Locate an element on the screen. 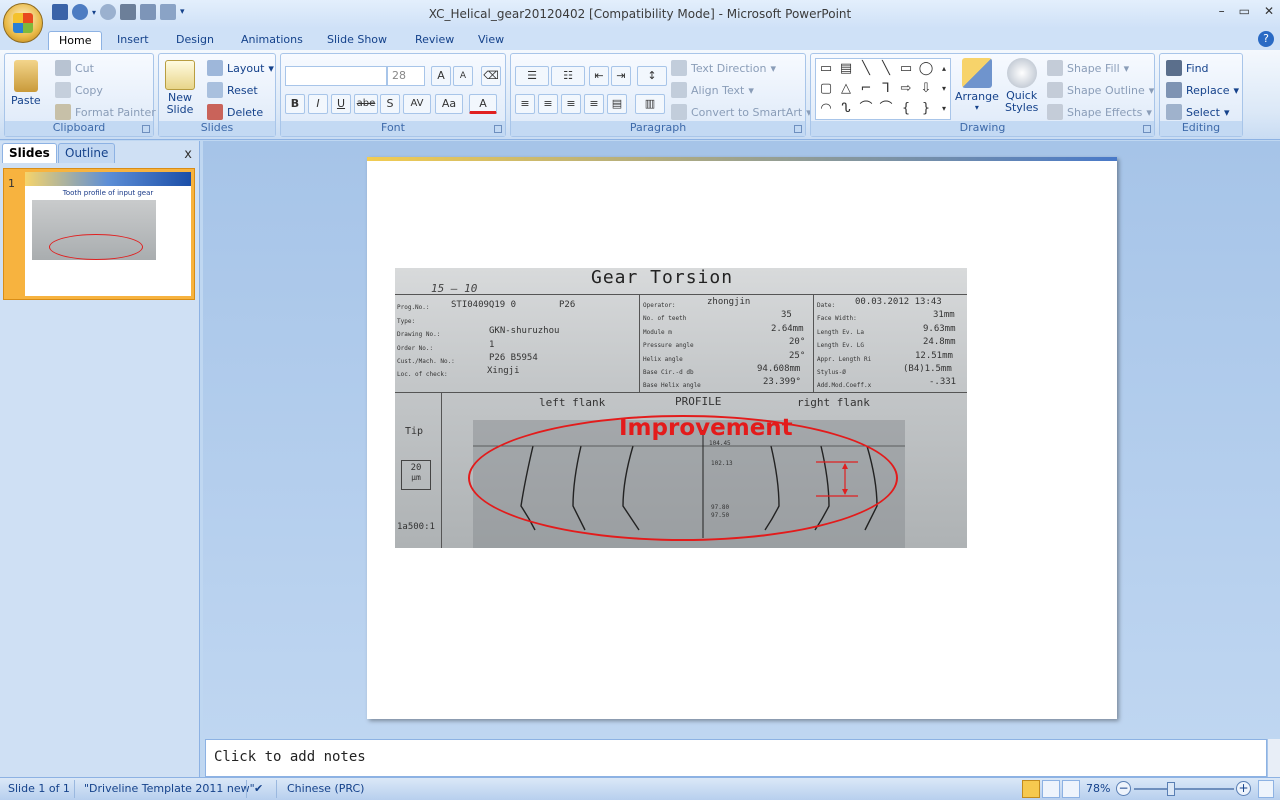 This screenshot has width=1280, height=800. template-name: "Driveline Template 2011 new" is located at coordinates (169, 788).